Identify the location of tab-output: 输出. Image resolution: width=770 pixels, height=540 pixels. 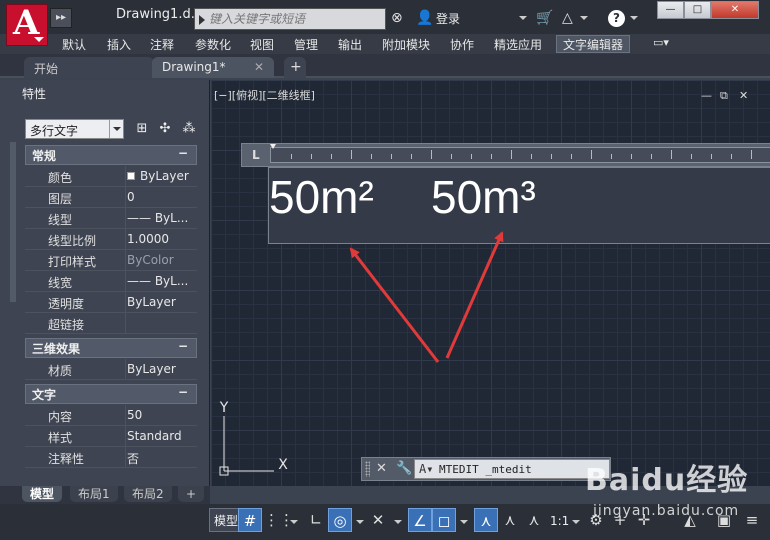
(350, 44).